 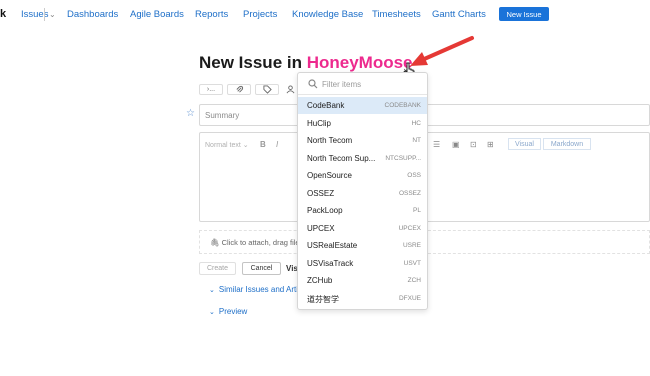 What do you see at coordinates (326, 105) in the screenshot?
I see `project-option-name: CodeBank` at bounding box center [326, 105].